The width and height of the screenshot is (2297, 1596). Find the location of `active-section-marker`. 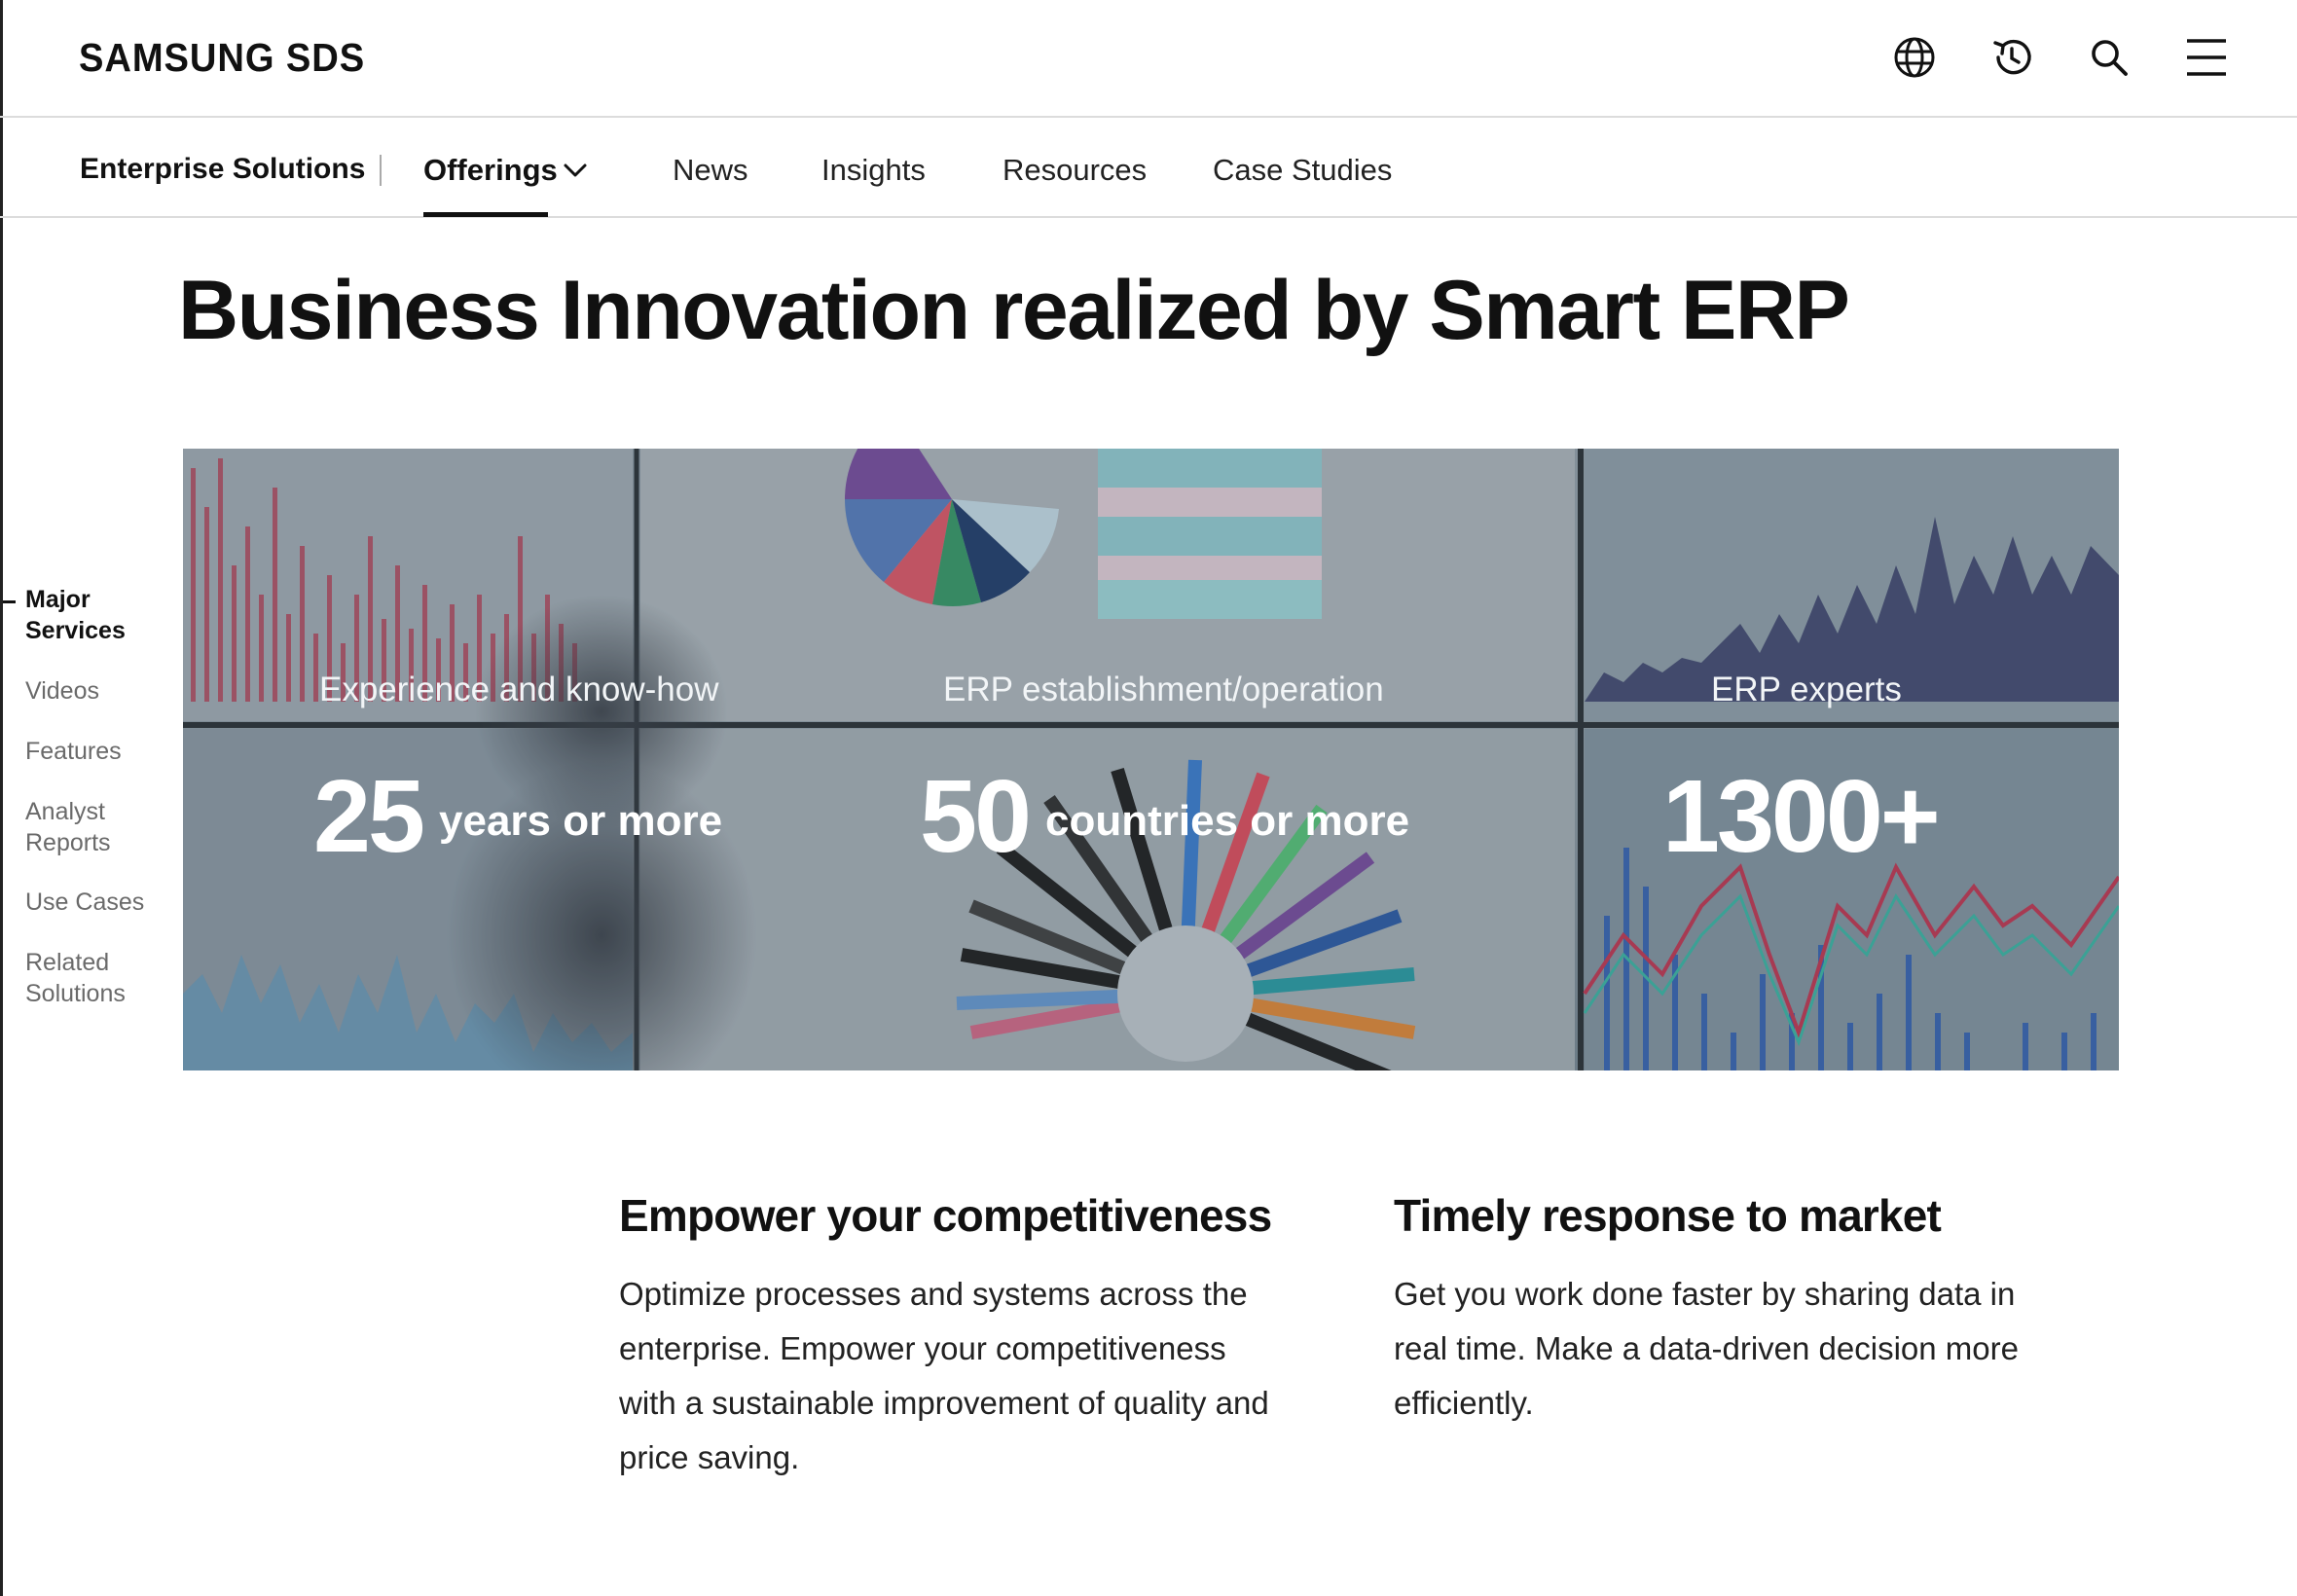

active-section-marker is located at coordinates (10, 601).